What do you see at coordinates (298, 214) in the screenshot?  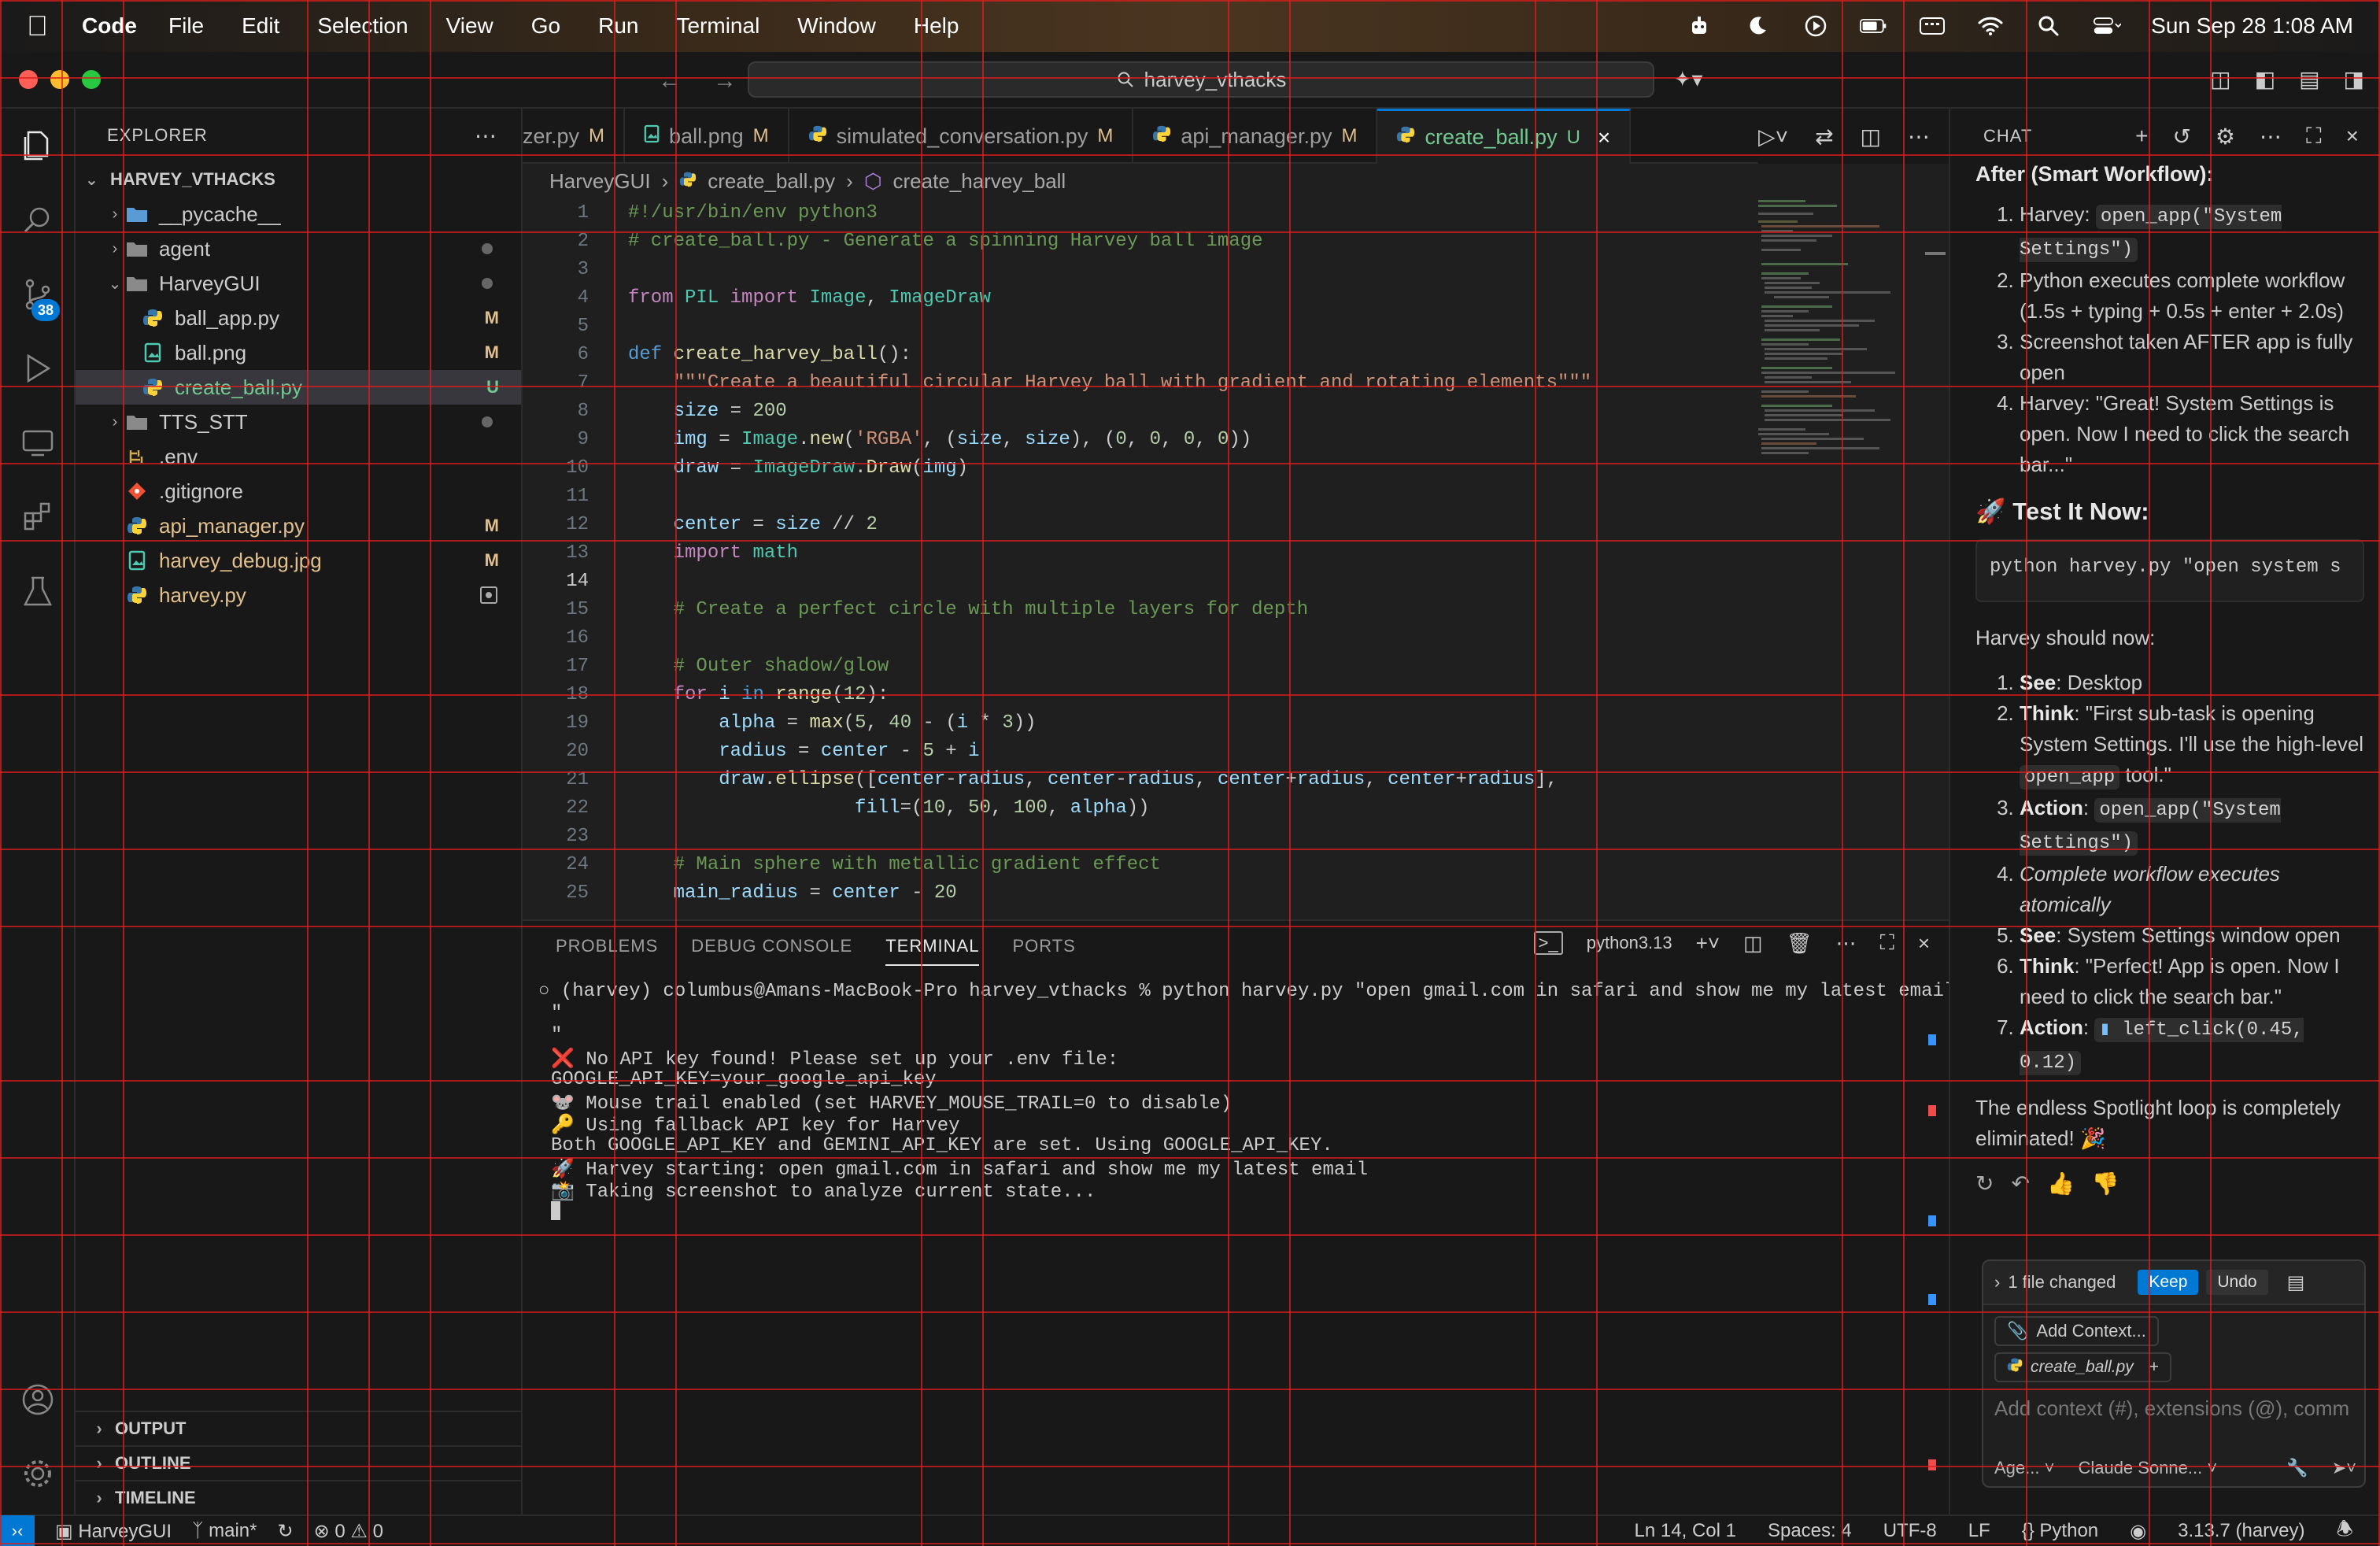 I see `tree-item-pycache: › __pycache__` at bounding box center [298, 214].